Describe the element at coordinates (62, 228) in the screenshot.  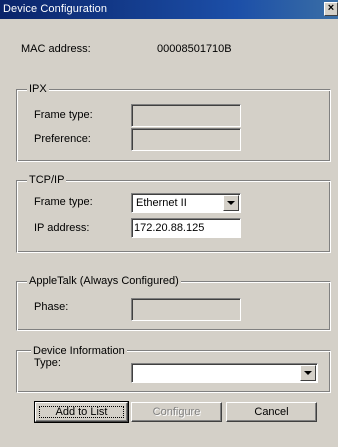
I see `tcpip-ip-address-label: IP address:` at that location.